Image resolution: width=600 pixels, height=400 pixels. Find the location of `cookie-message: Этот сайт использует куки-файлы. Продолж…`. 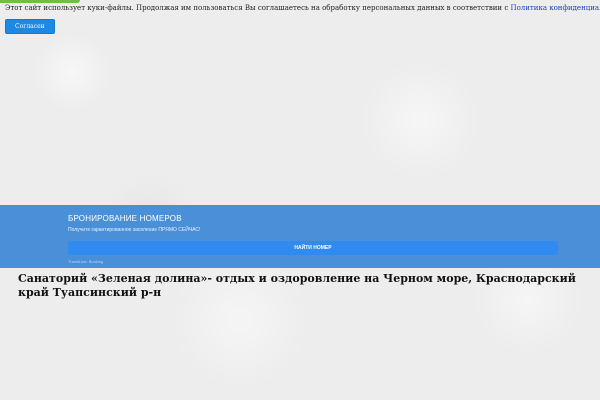

cookie-message: Этот сайт использует куки-файлы. Продолж… is located at coordinates (258, 8).